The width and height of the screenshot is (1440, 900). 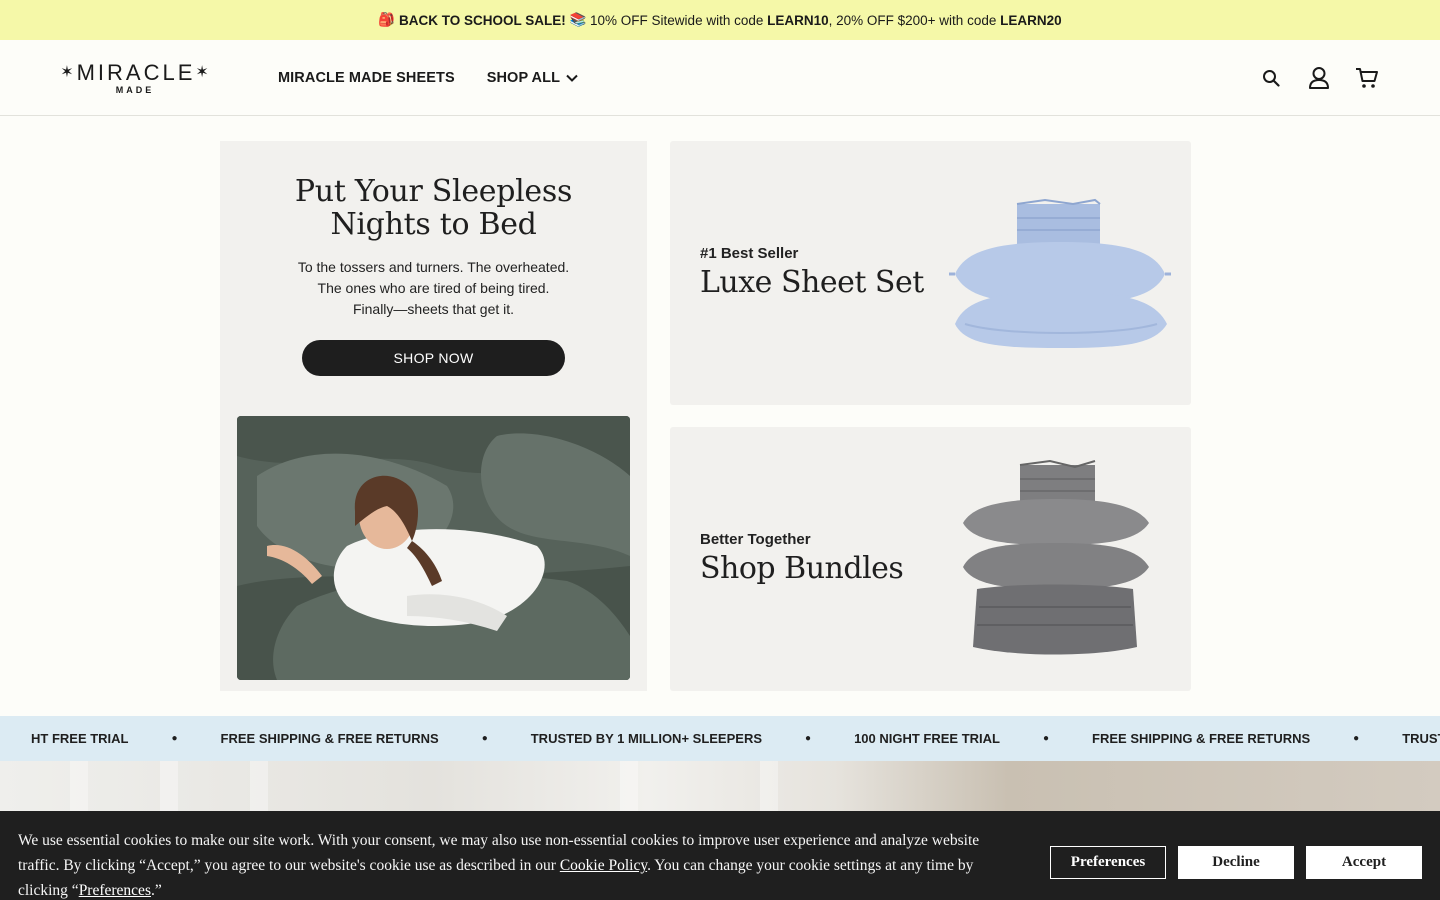 I want to click on cart-icon, so click(x=1367, y=78).